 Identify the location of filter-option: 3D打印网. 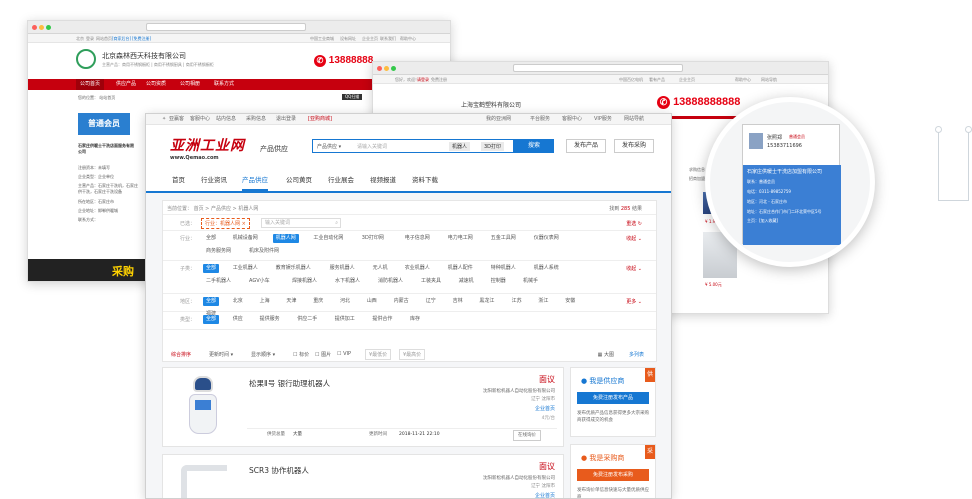
(373, 238).